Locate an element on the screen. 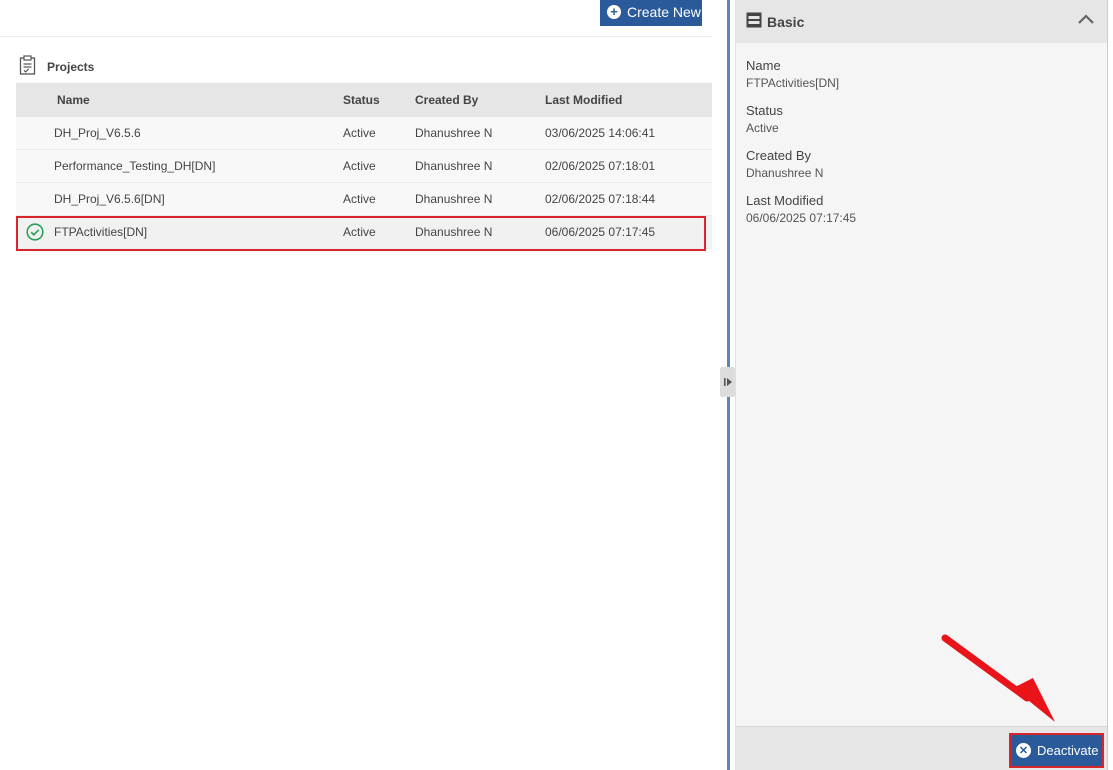 The width and height of the screenshot is (1113, 770). divider is located at coordinates (356, 36).